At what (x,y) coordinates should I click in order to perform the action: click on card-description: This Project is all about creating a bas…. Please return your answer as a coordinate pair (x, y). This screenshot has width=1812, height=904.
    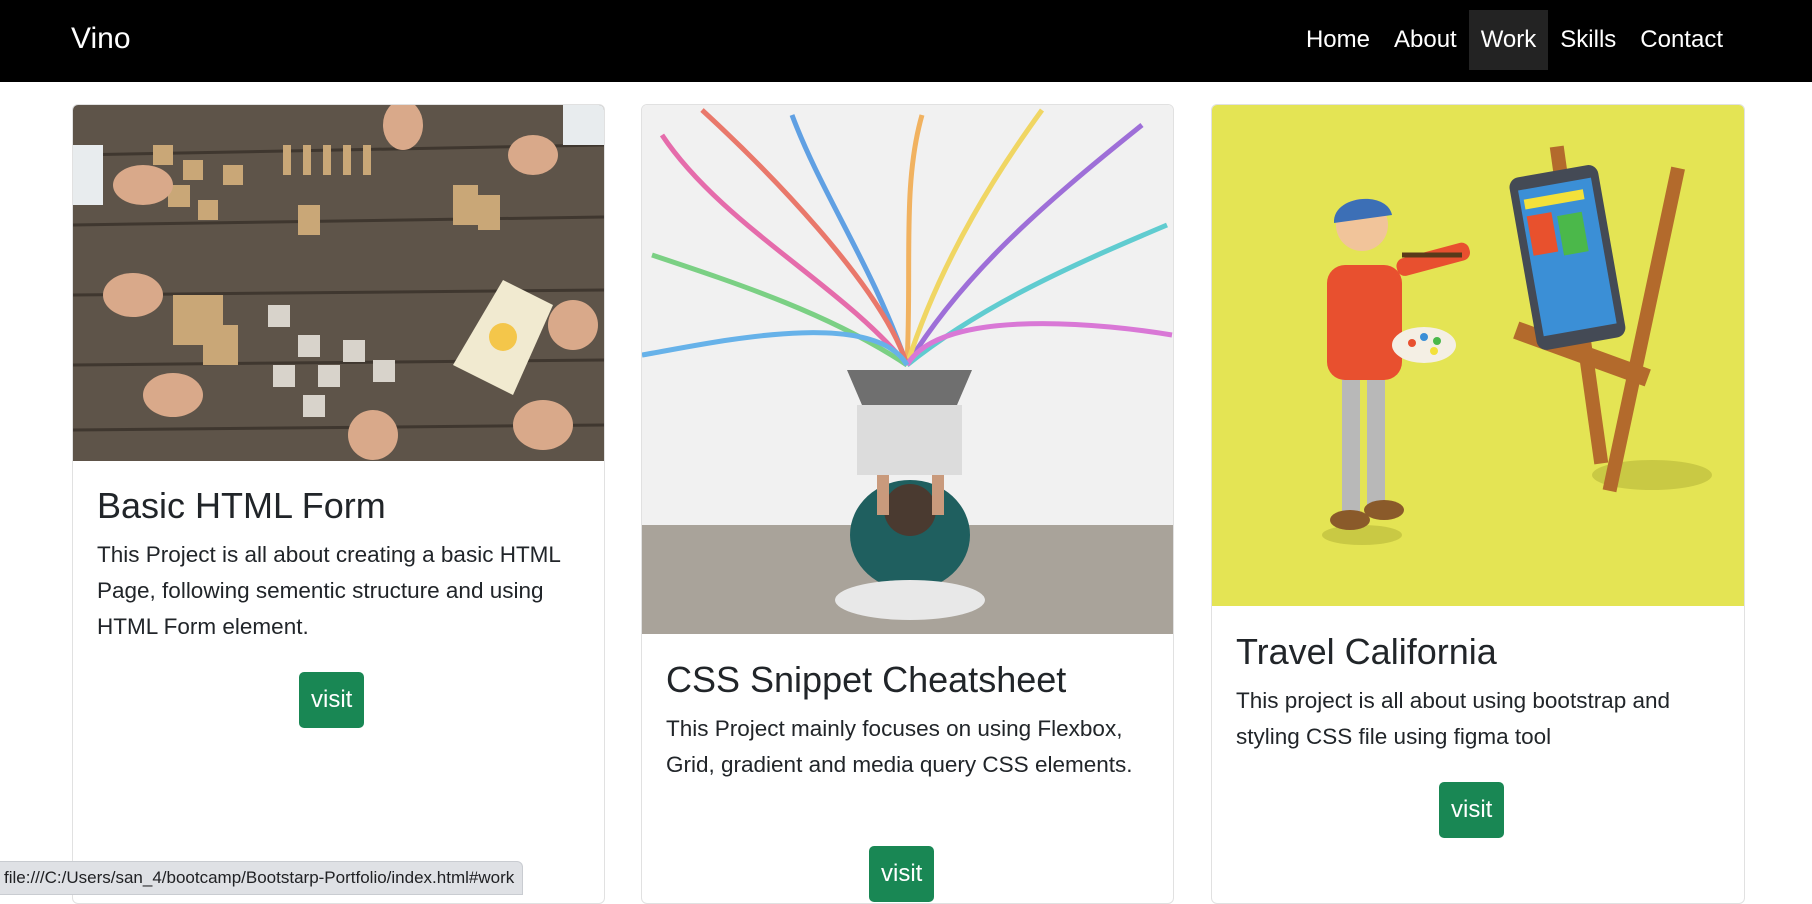
    Looking at the image, I should click on (329, 590).